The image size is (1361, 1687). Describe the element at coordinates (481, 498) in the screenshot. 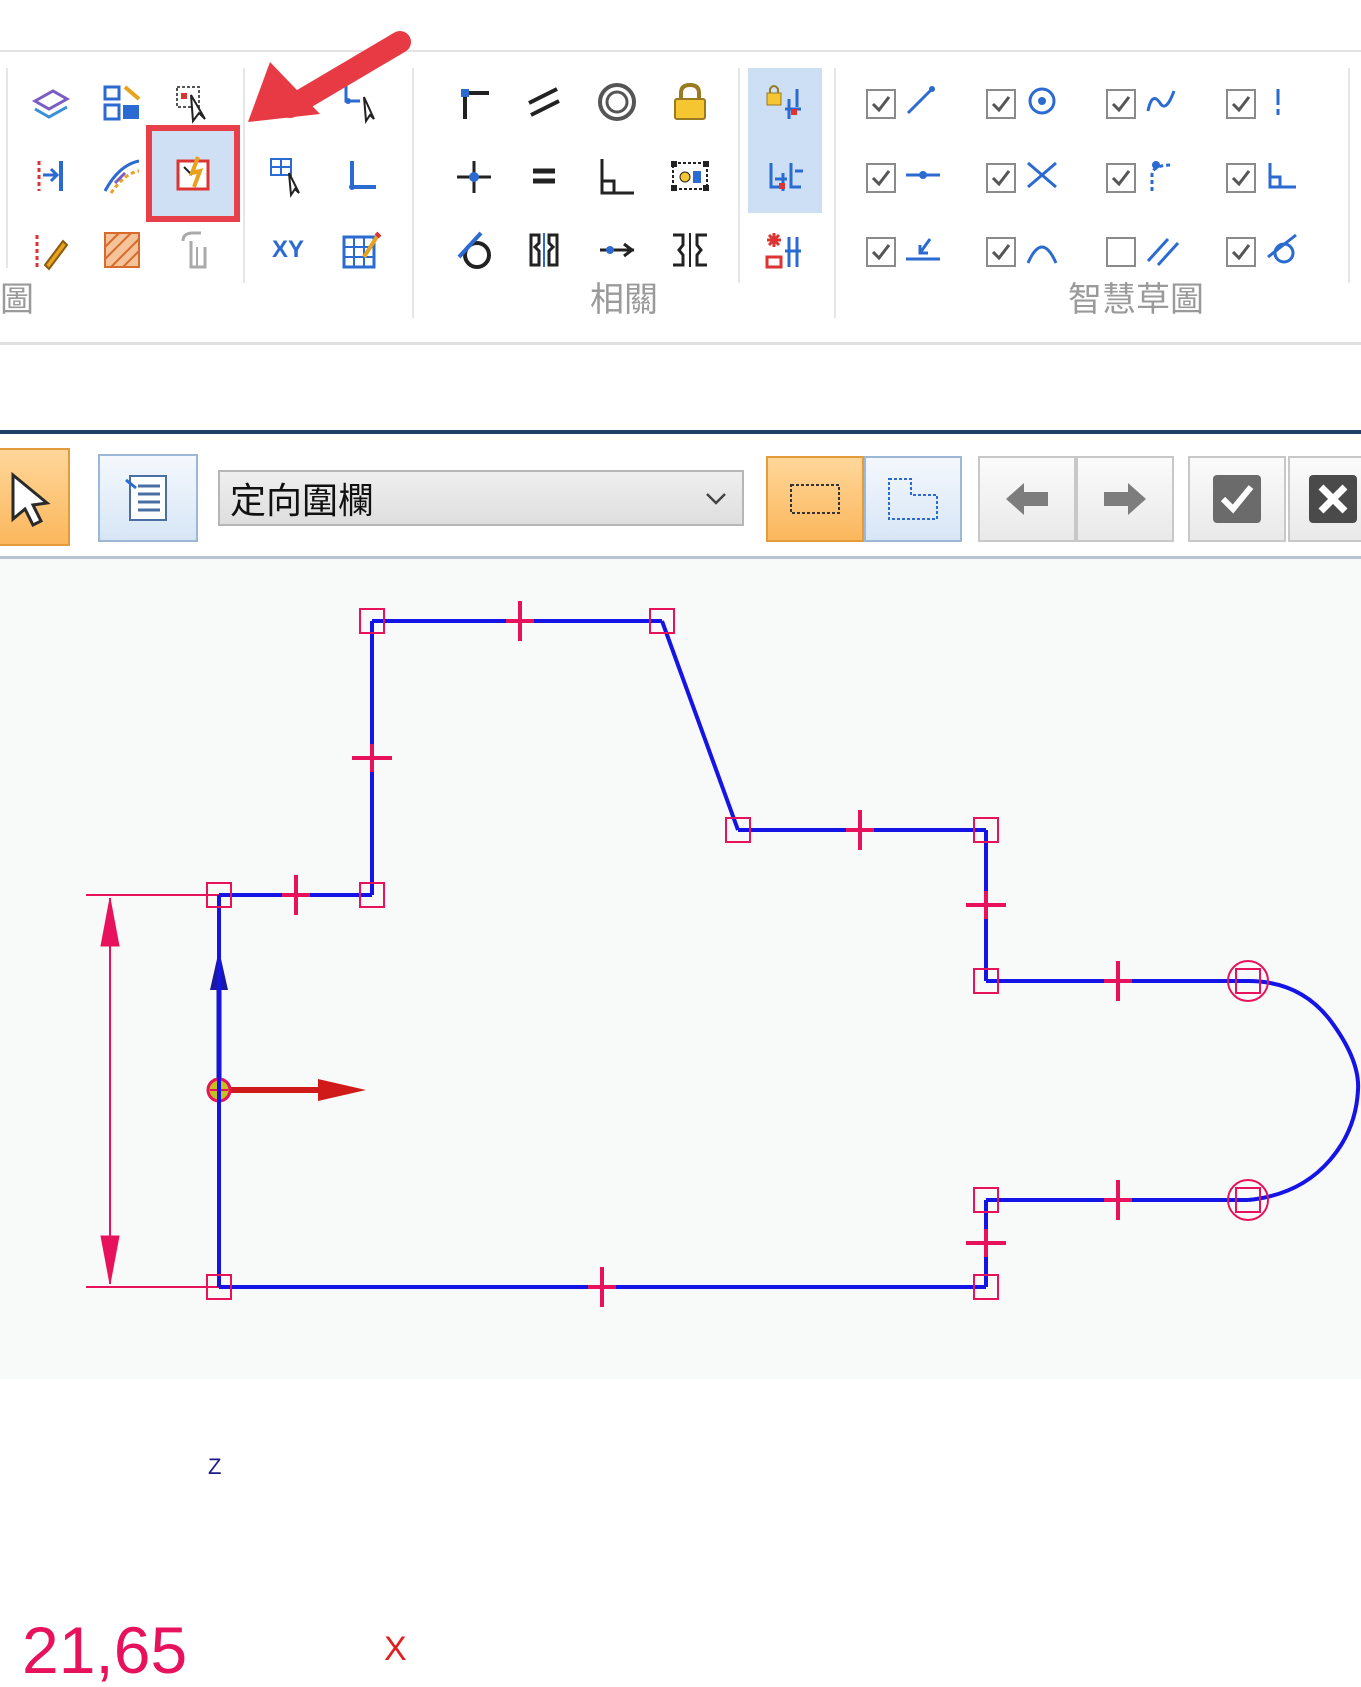

I see `fence-mode-select: 定向圍欄` at that location.